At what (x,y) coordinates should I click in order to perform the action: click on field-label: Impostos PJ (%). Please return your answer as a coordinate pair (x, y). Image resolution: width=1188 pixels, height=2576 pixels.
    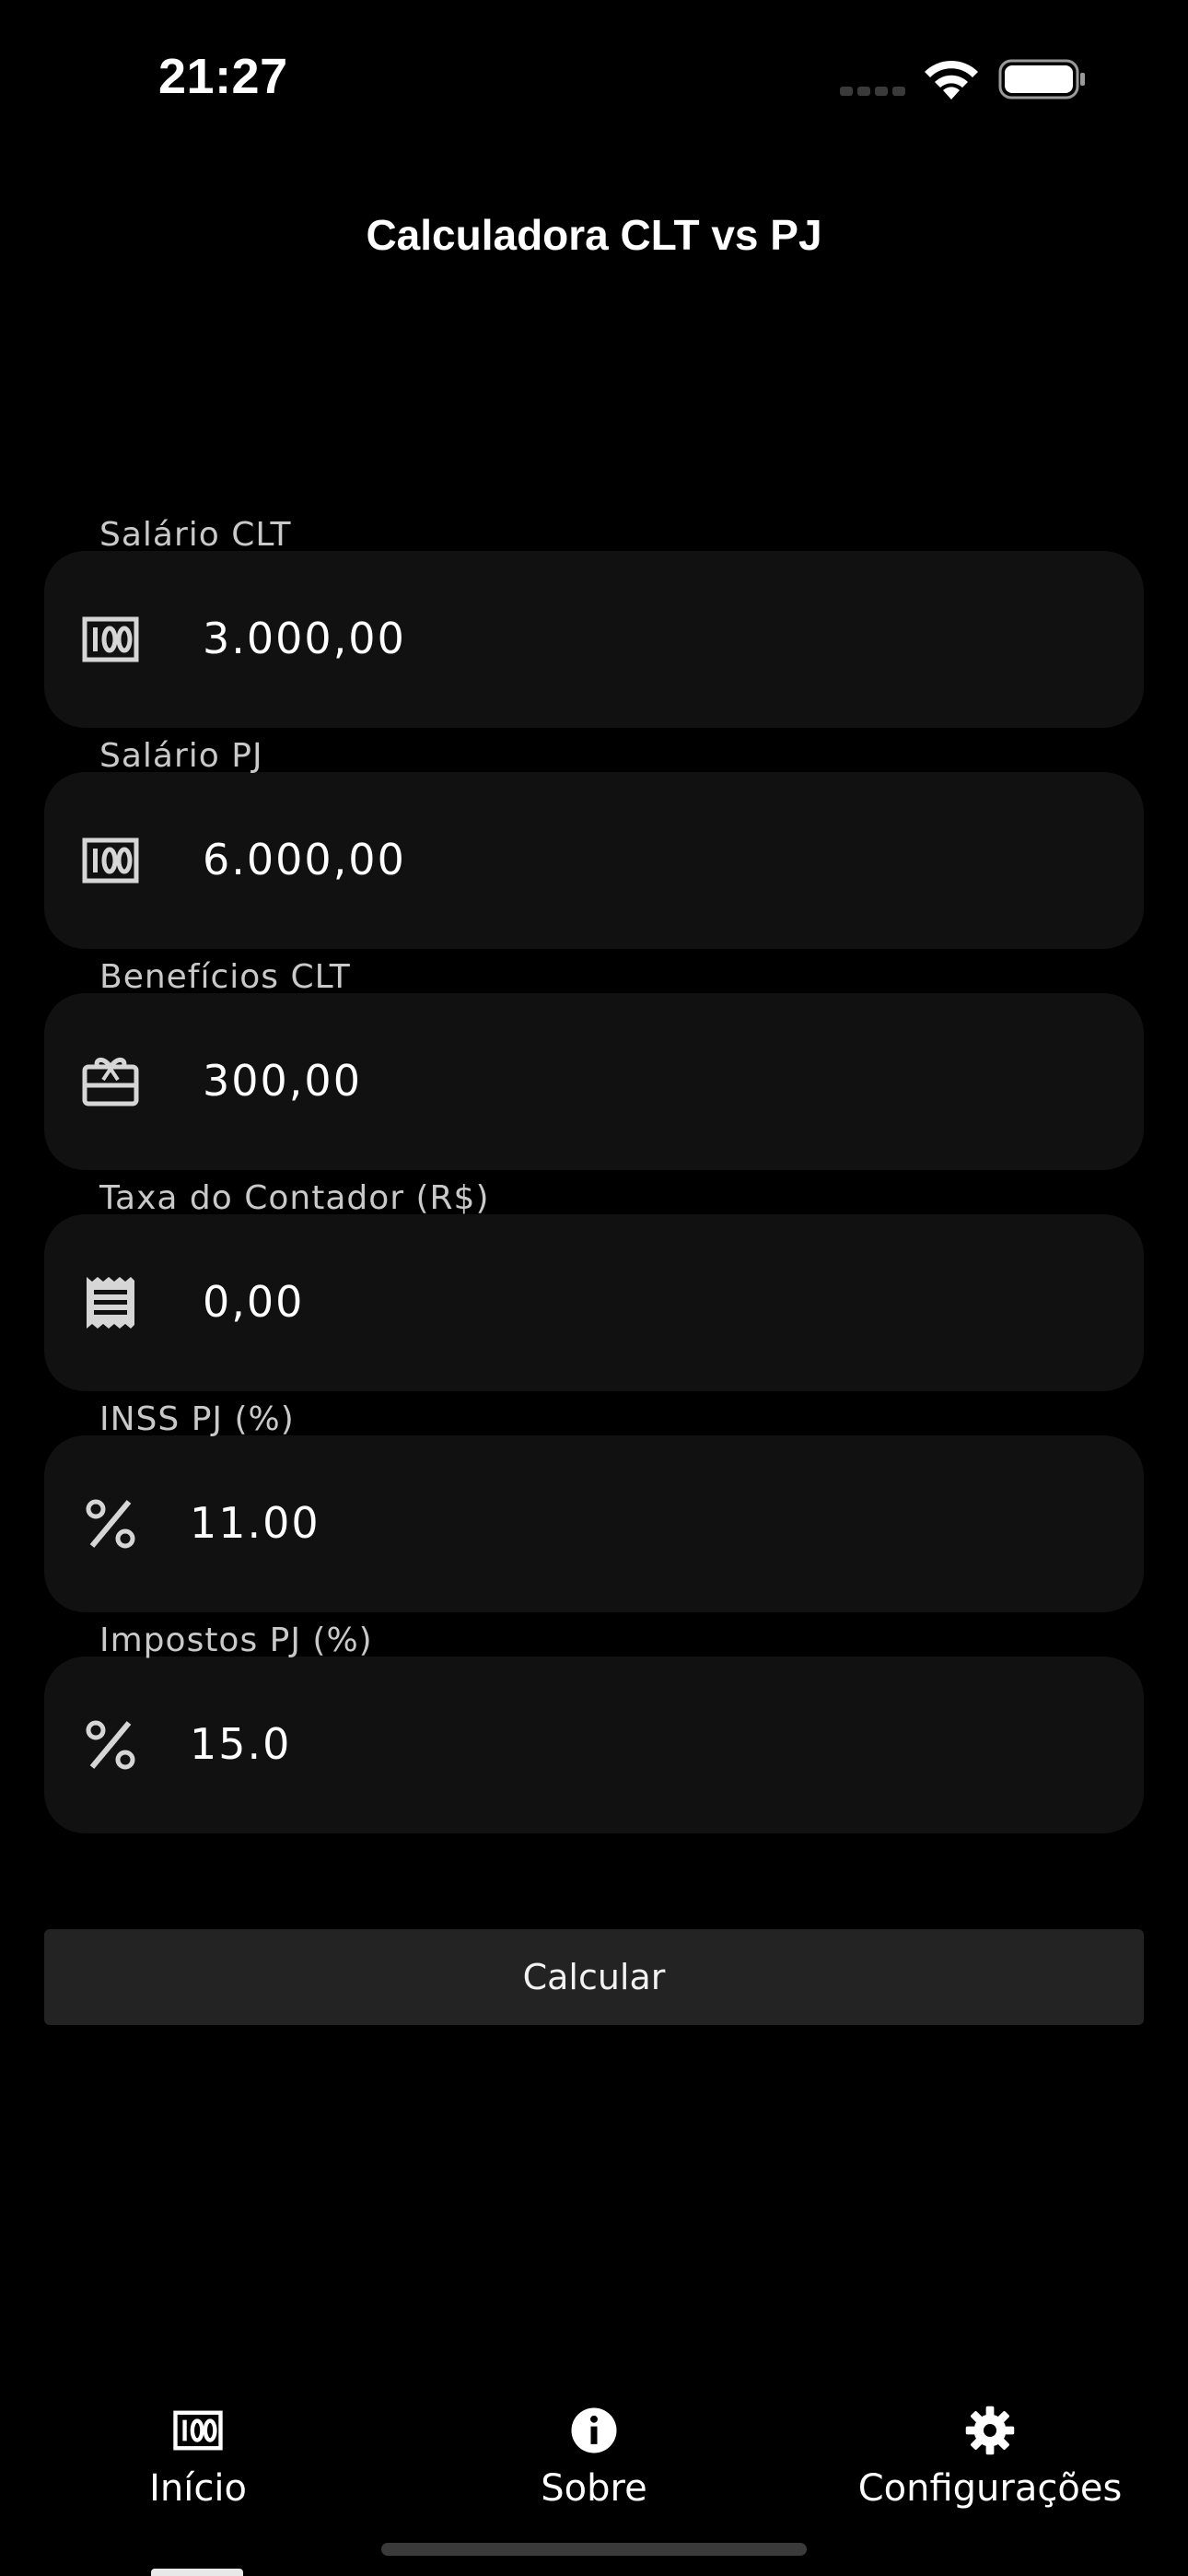
    Looking at the image, I should click on (236, 1640).